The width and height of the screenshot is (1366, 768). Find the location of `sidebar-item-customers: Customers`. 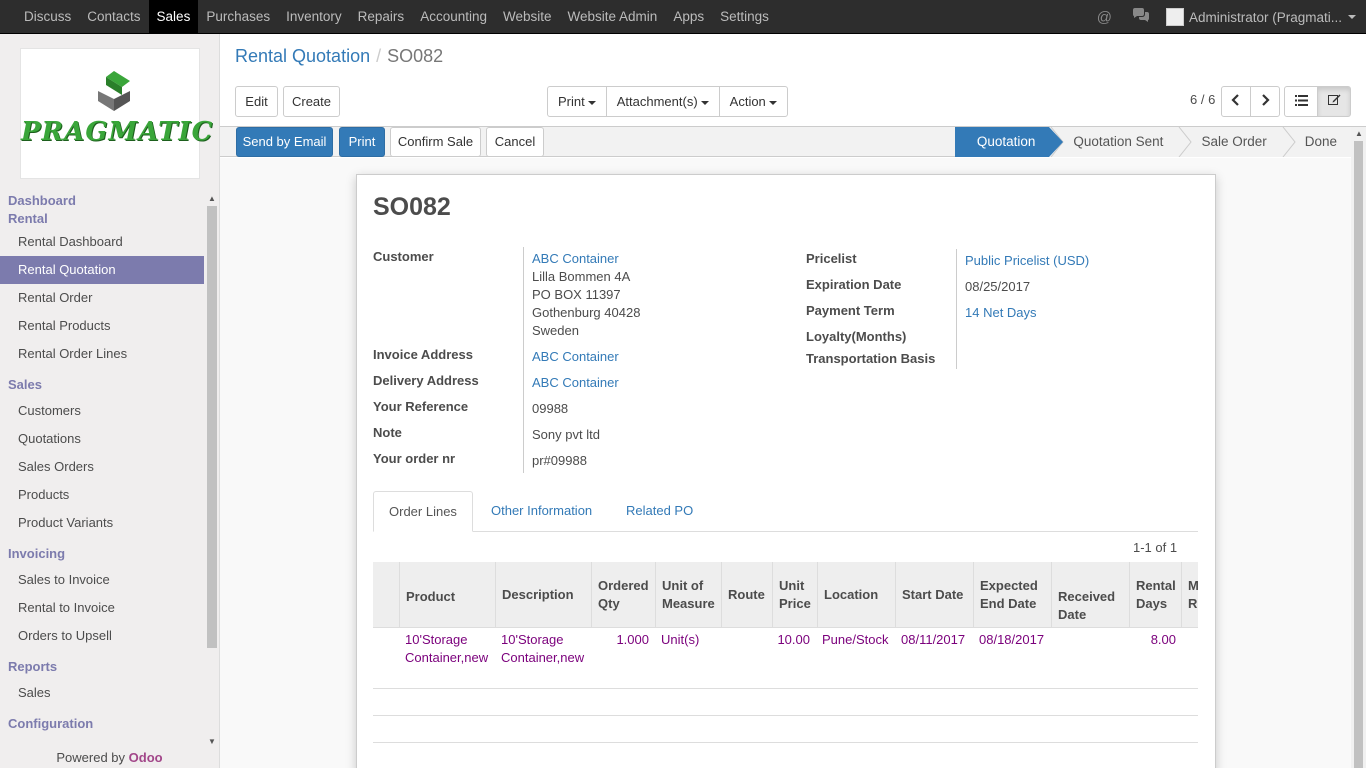

sidebar-item-customers: Customers is located at coordinates (102, 411).